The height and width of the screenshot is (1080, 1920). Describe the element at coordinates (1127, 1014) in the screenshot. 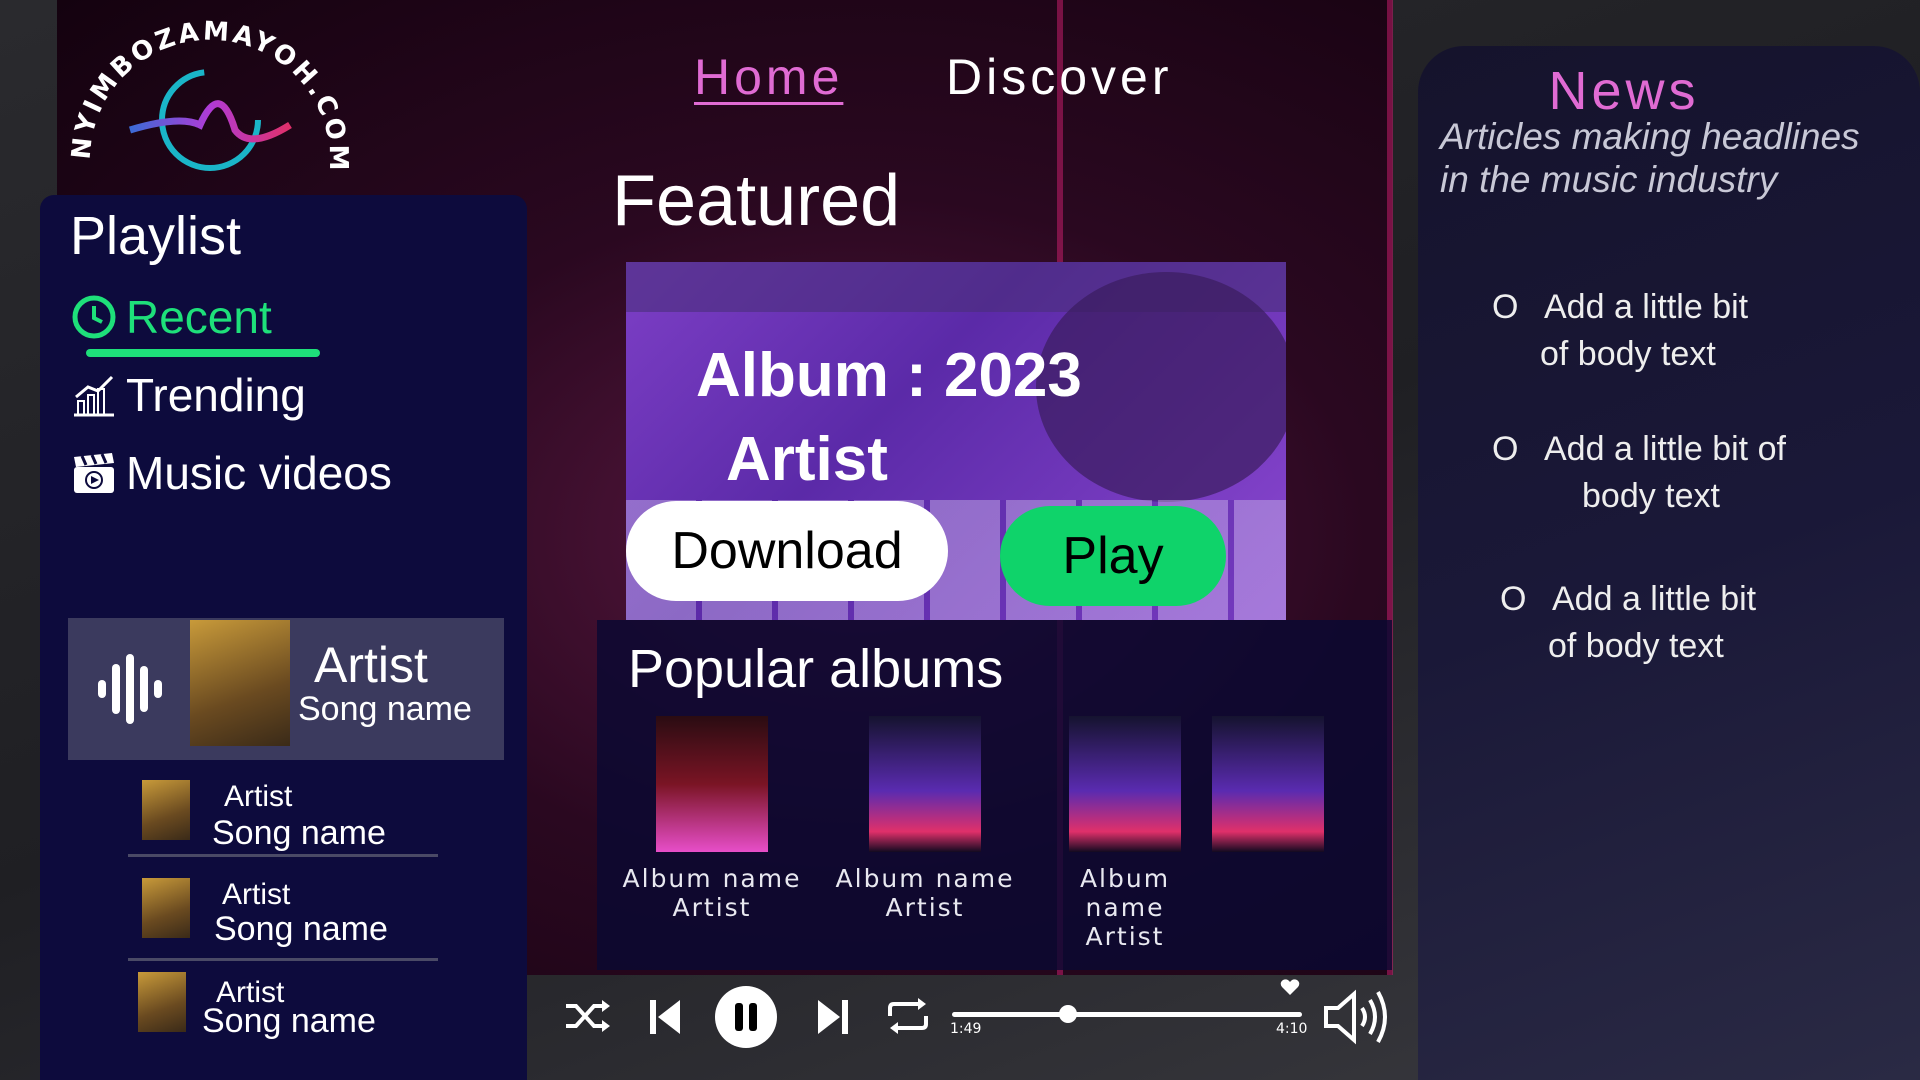

I see `progress-track` at that location.